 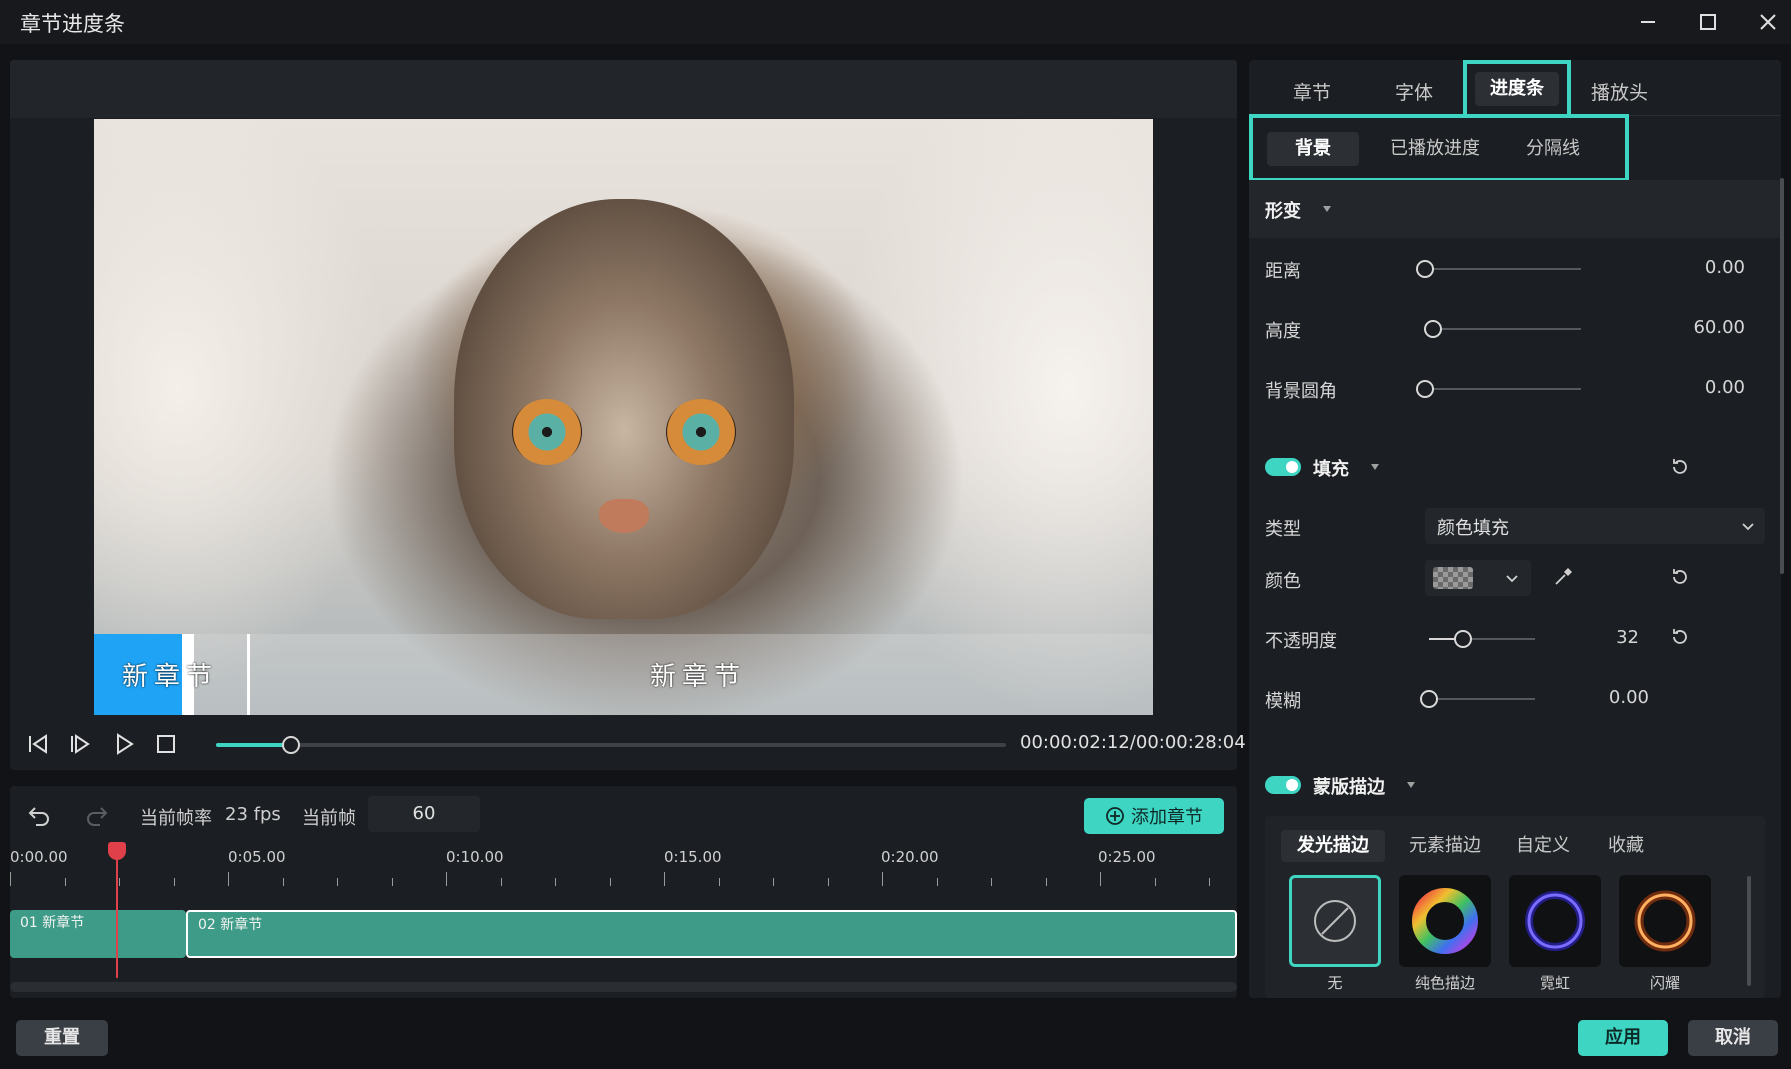 I want to click on corner-radius-slider, so click(x=1498, y=389).